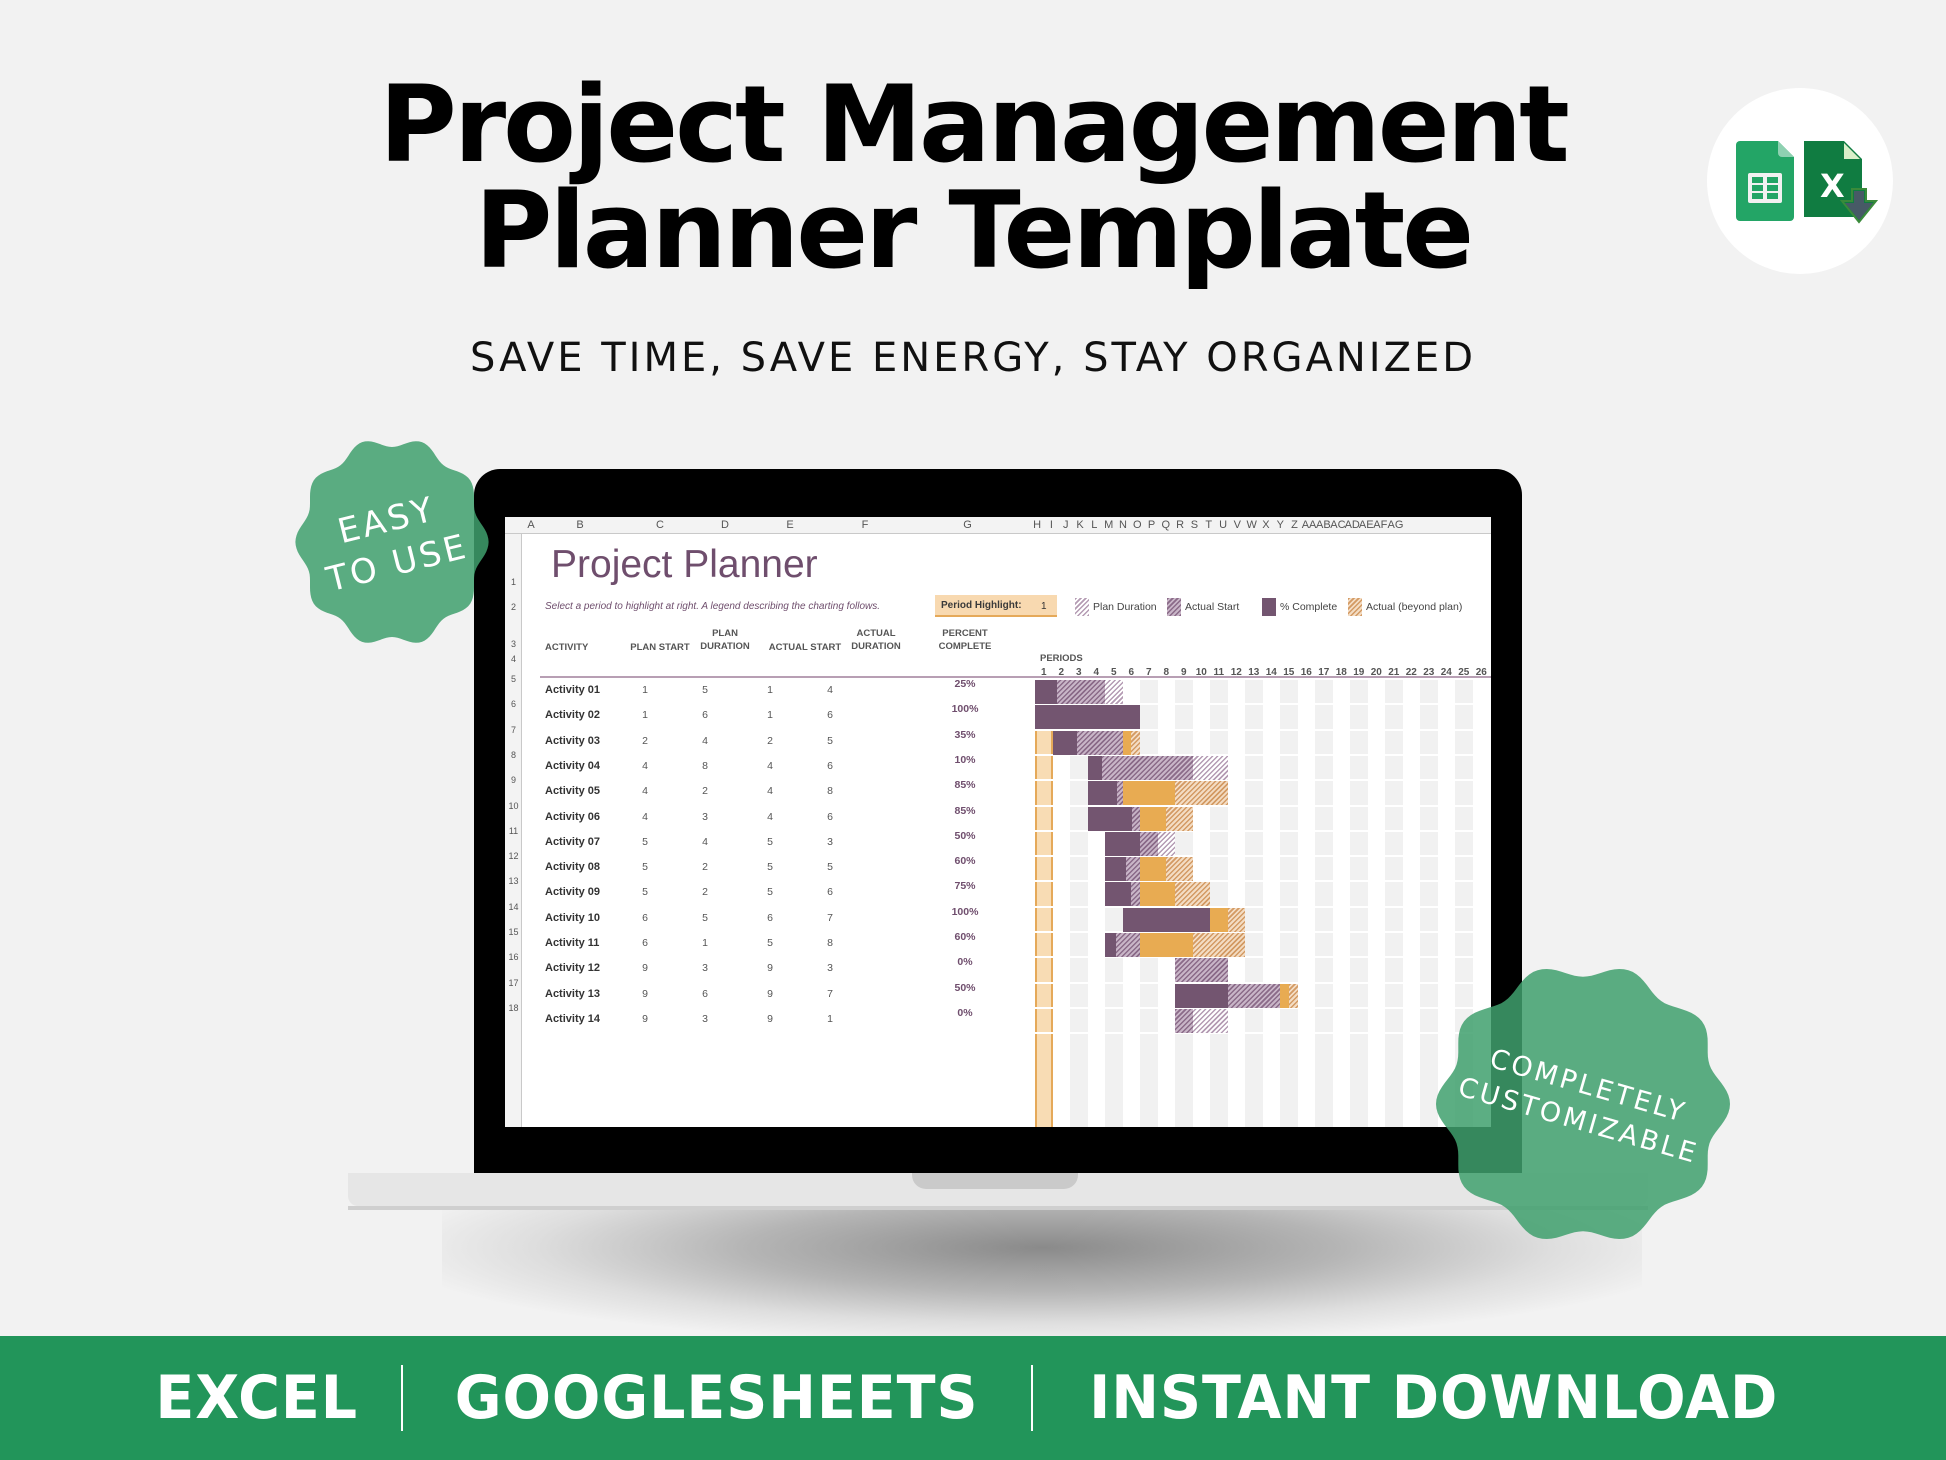 This screenshot has width=1946, height=1460. Describe the element at coordinates (1280, 525) in the screenshot. I see `column-header: Y` at that location.